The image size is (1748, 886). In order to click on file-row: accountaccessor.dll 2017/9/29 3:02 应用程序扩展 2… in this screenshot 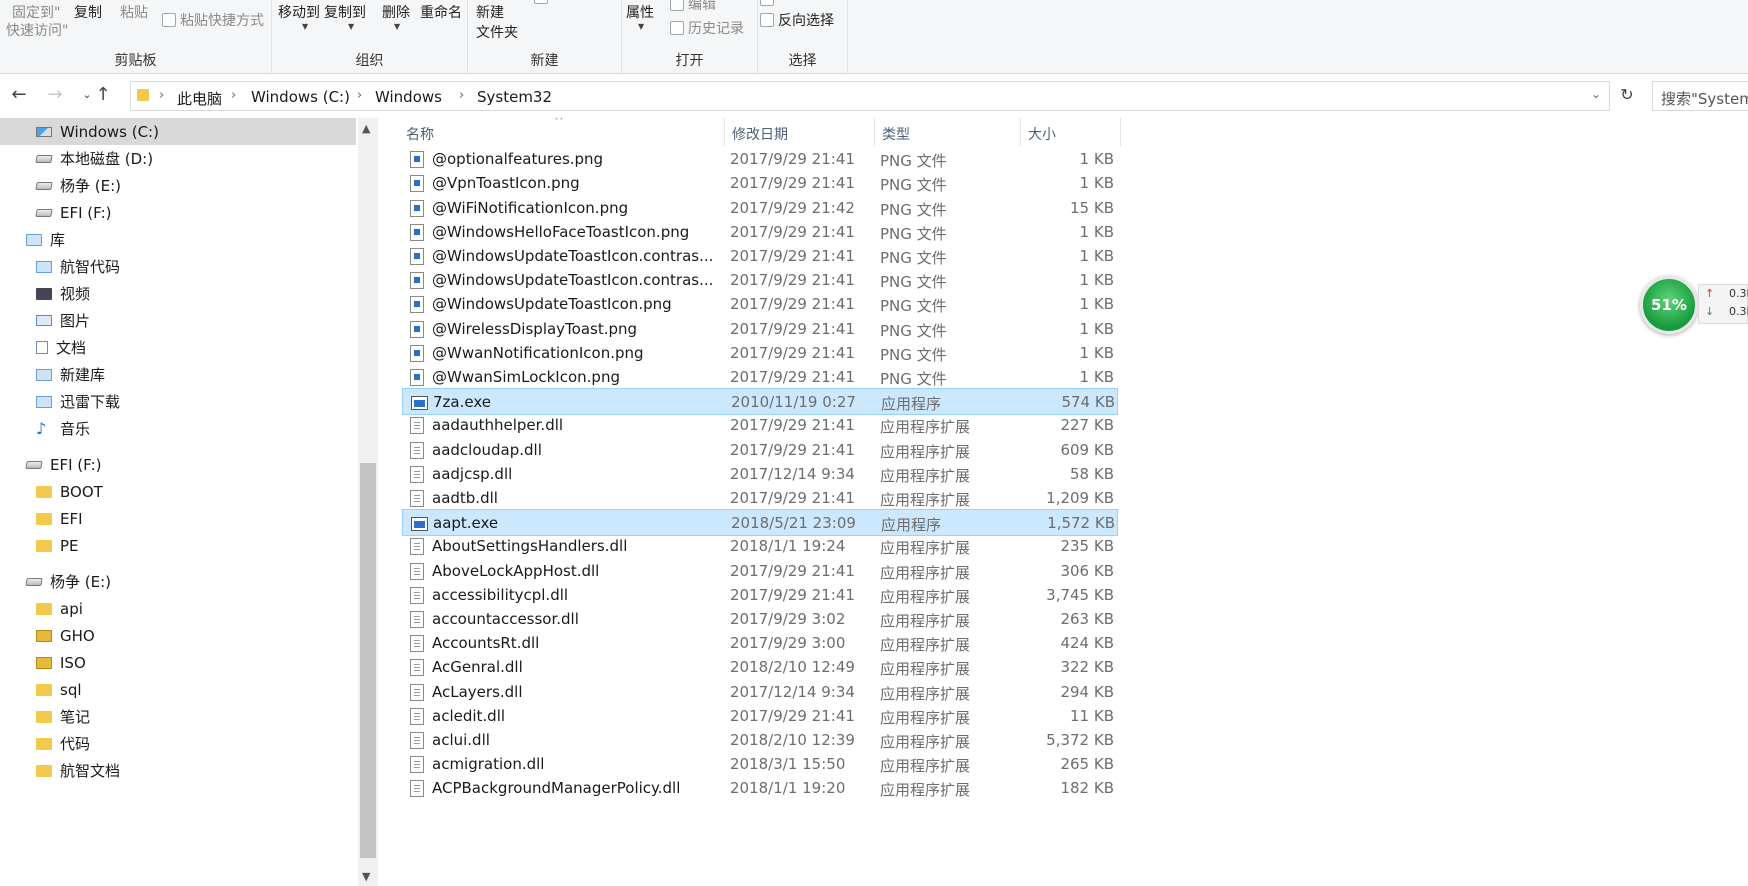, I will do `click(760, 619)`.